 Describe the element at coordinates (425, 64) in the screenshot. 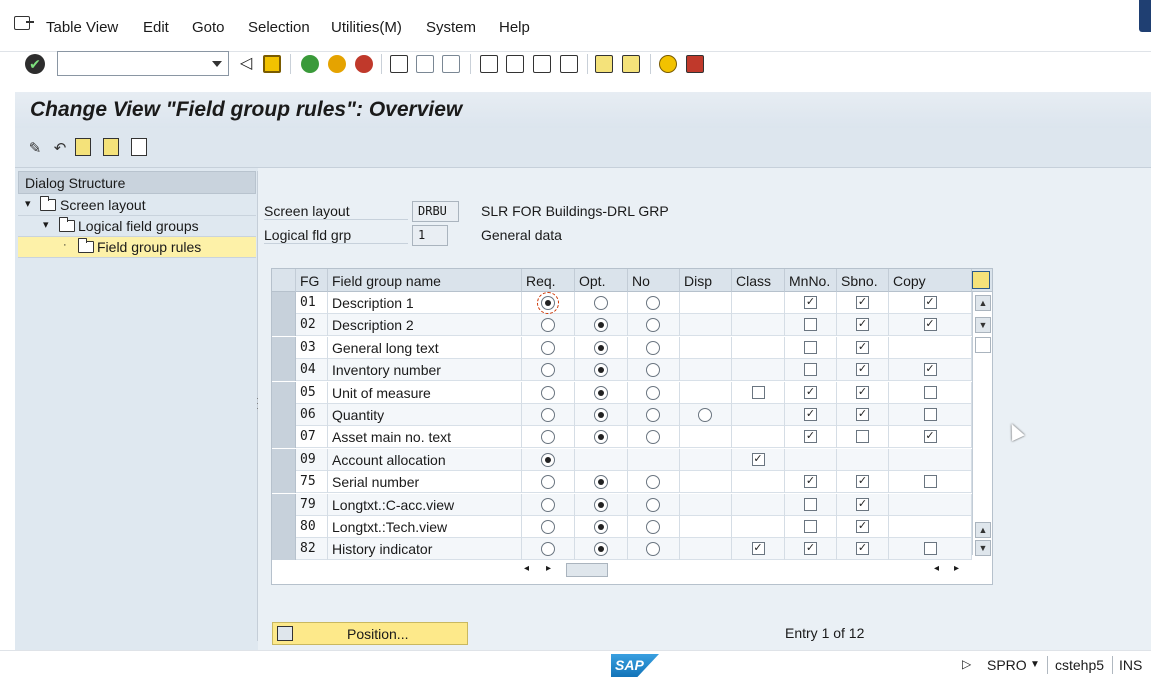

I see `find-icon` at that location.